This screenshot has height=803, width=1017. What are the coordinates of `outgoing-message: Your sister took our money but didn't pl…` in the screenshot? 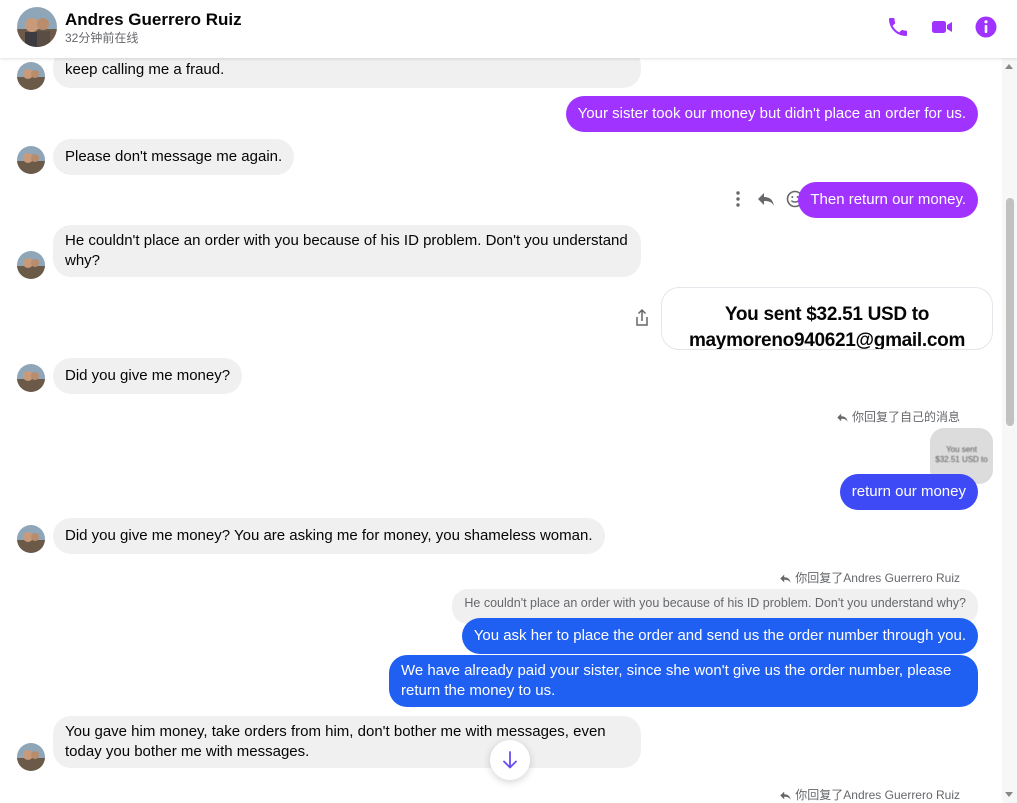 It's located at (771, 114).